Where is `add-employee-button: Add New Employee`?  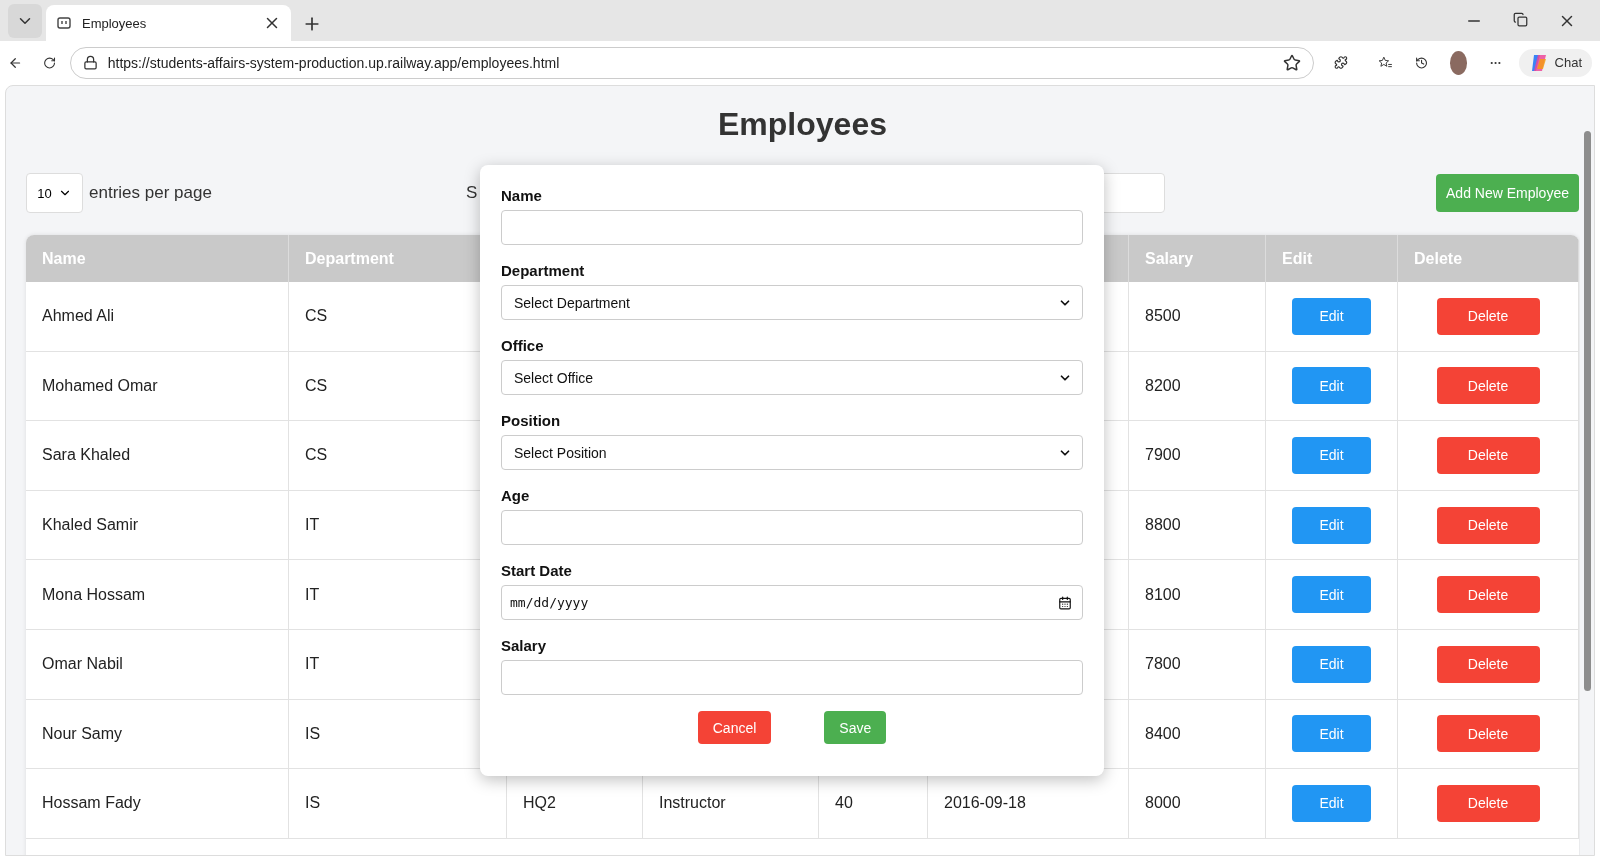 add-employee-button: Add New Employee is located at coordinates (1507, 193).